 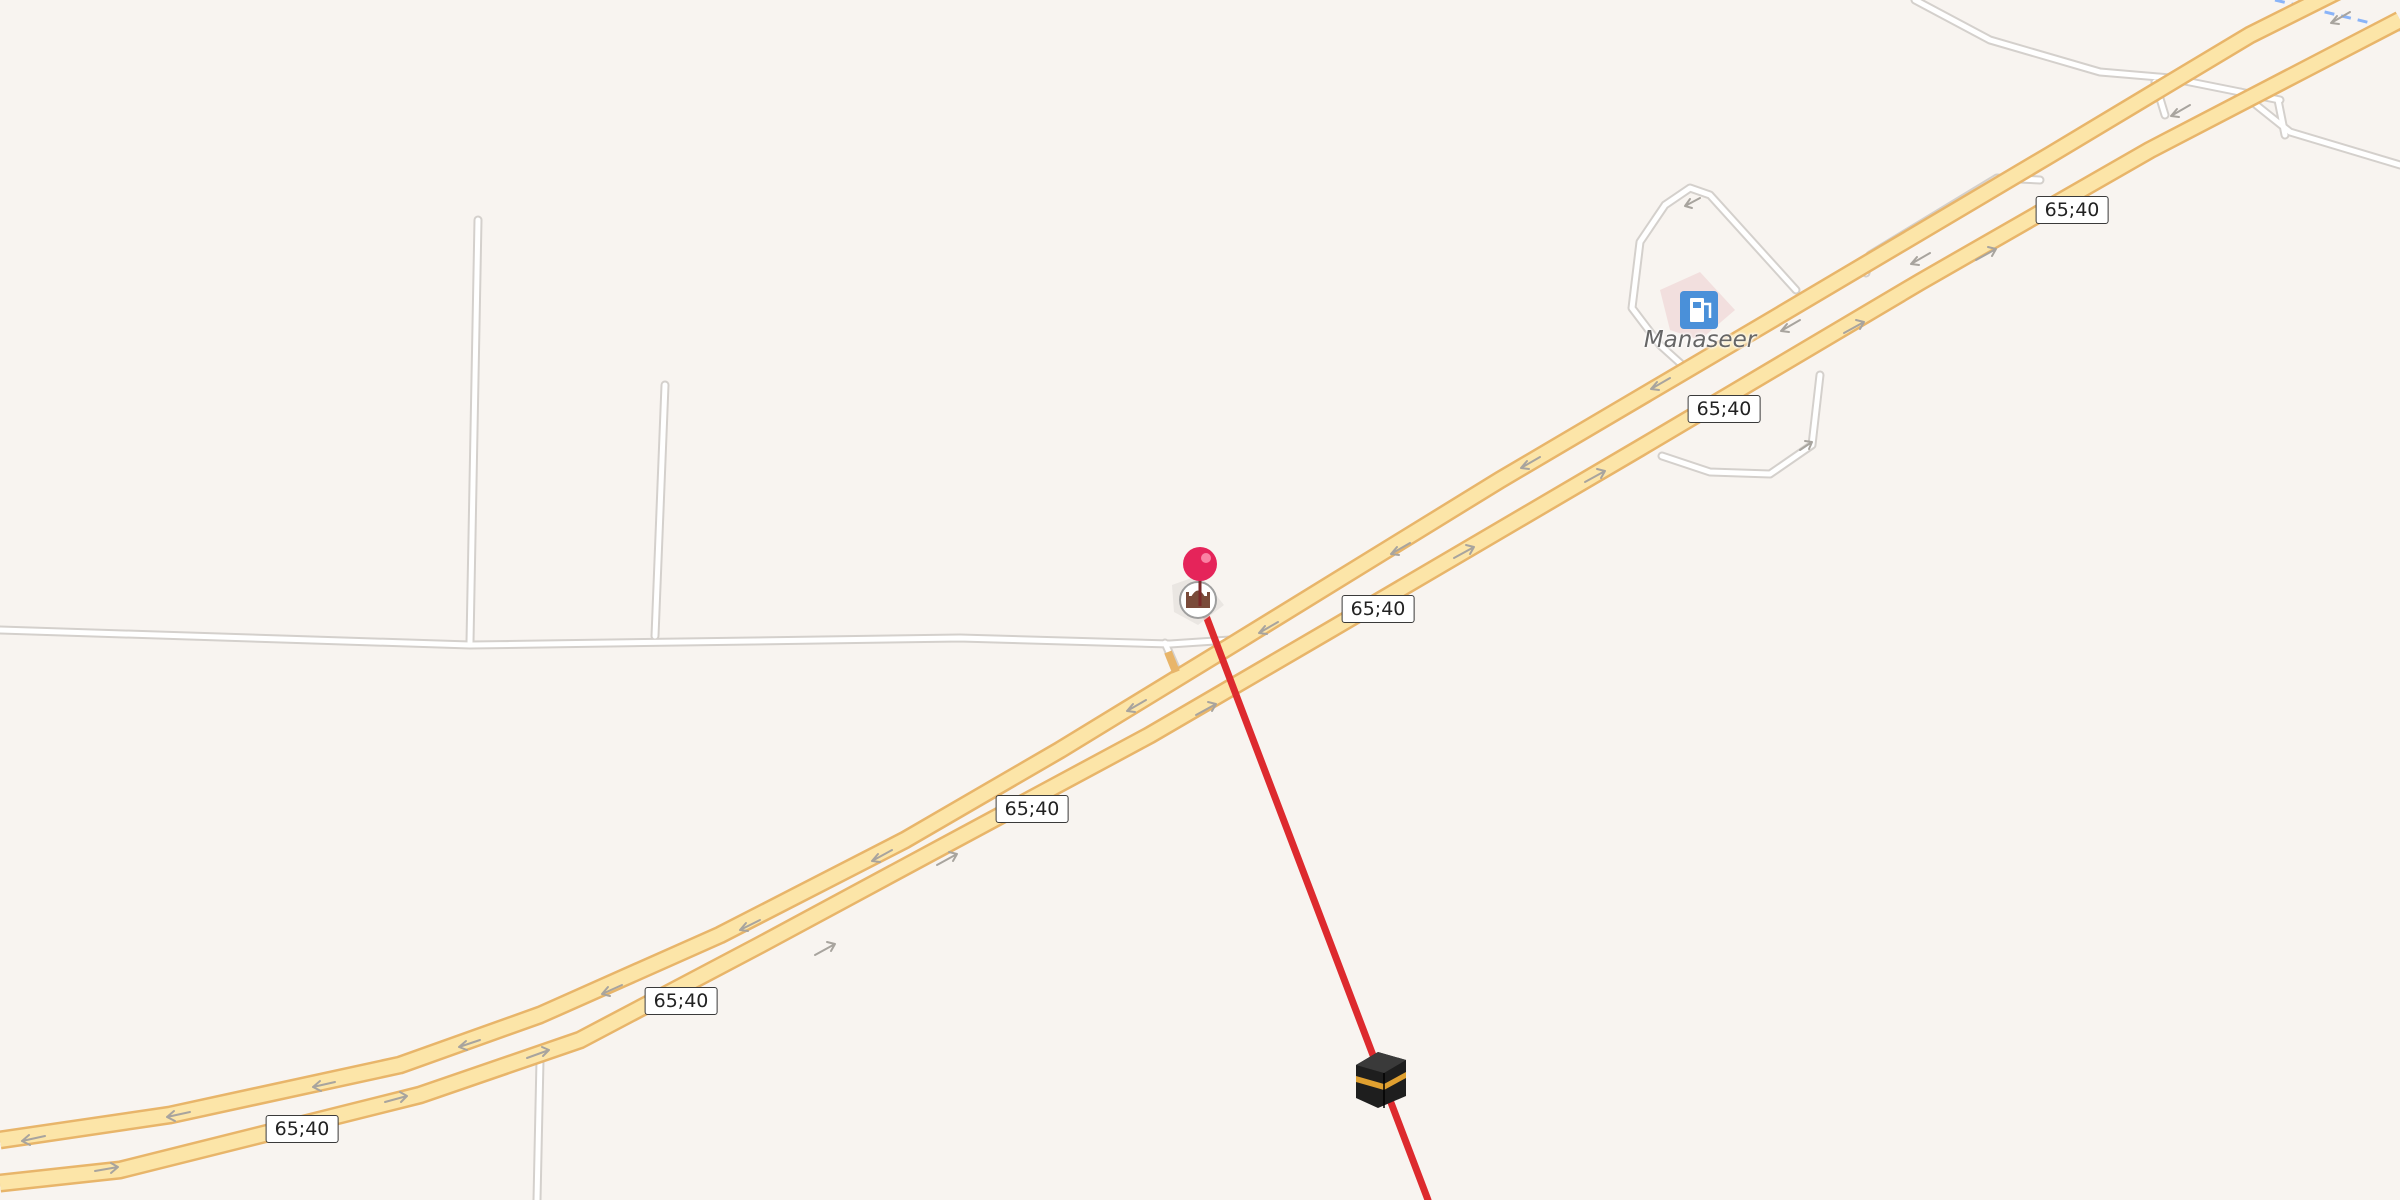 What do you see at coordinates (1700, 340) in the screenshot?
I see `place-label-manaseer: Manaseer` at bounding box center [1700, 340].